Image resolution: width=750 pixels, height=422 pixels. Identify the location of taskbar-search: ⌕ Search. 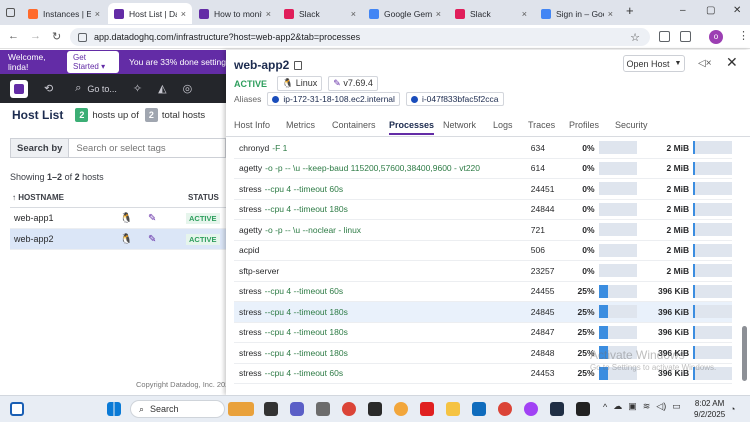
(177, 409).